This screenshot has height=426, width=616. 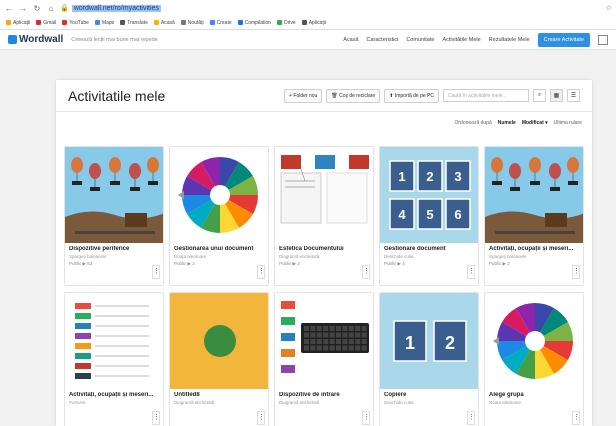 What do you see at coordinates (383, 40) in the screenshot?
I see `nav-features: Caracteristici` at bounding box center [383, 40].